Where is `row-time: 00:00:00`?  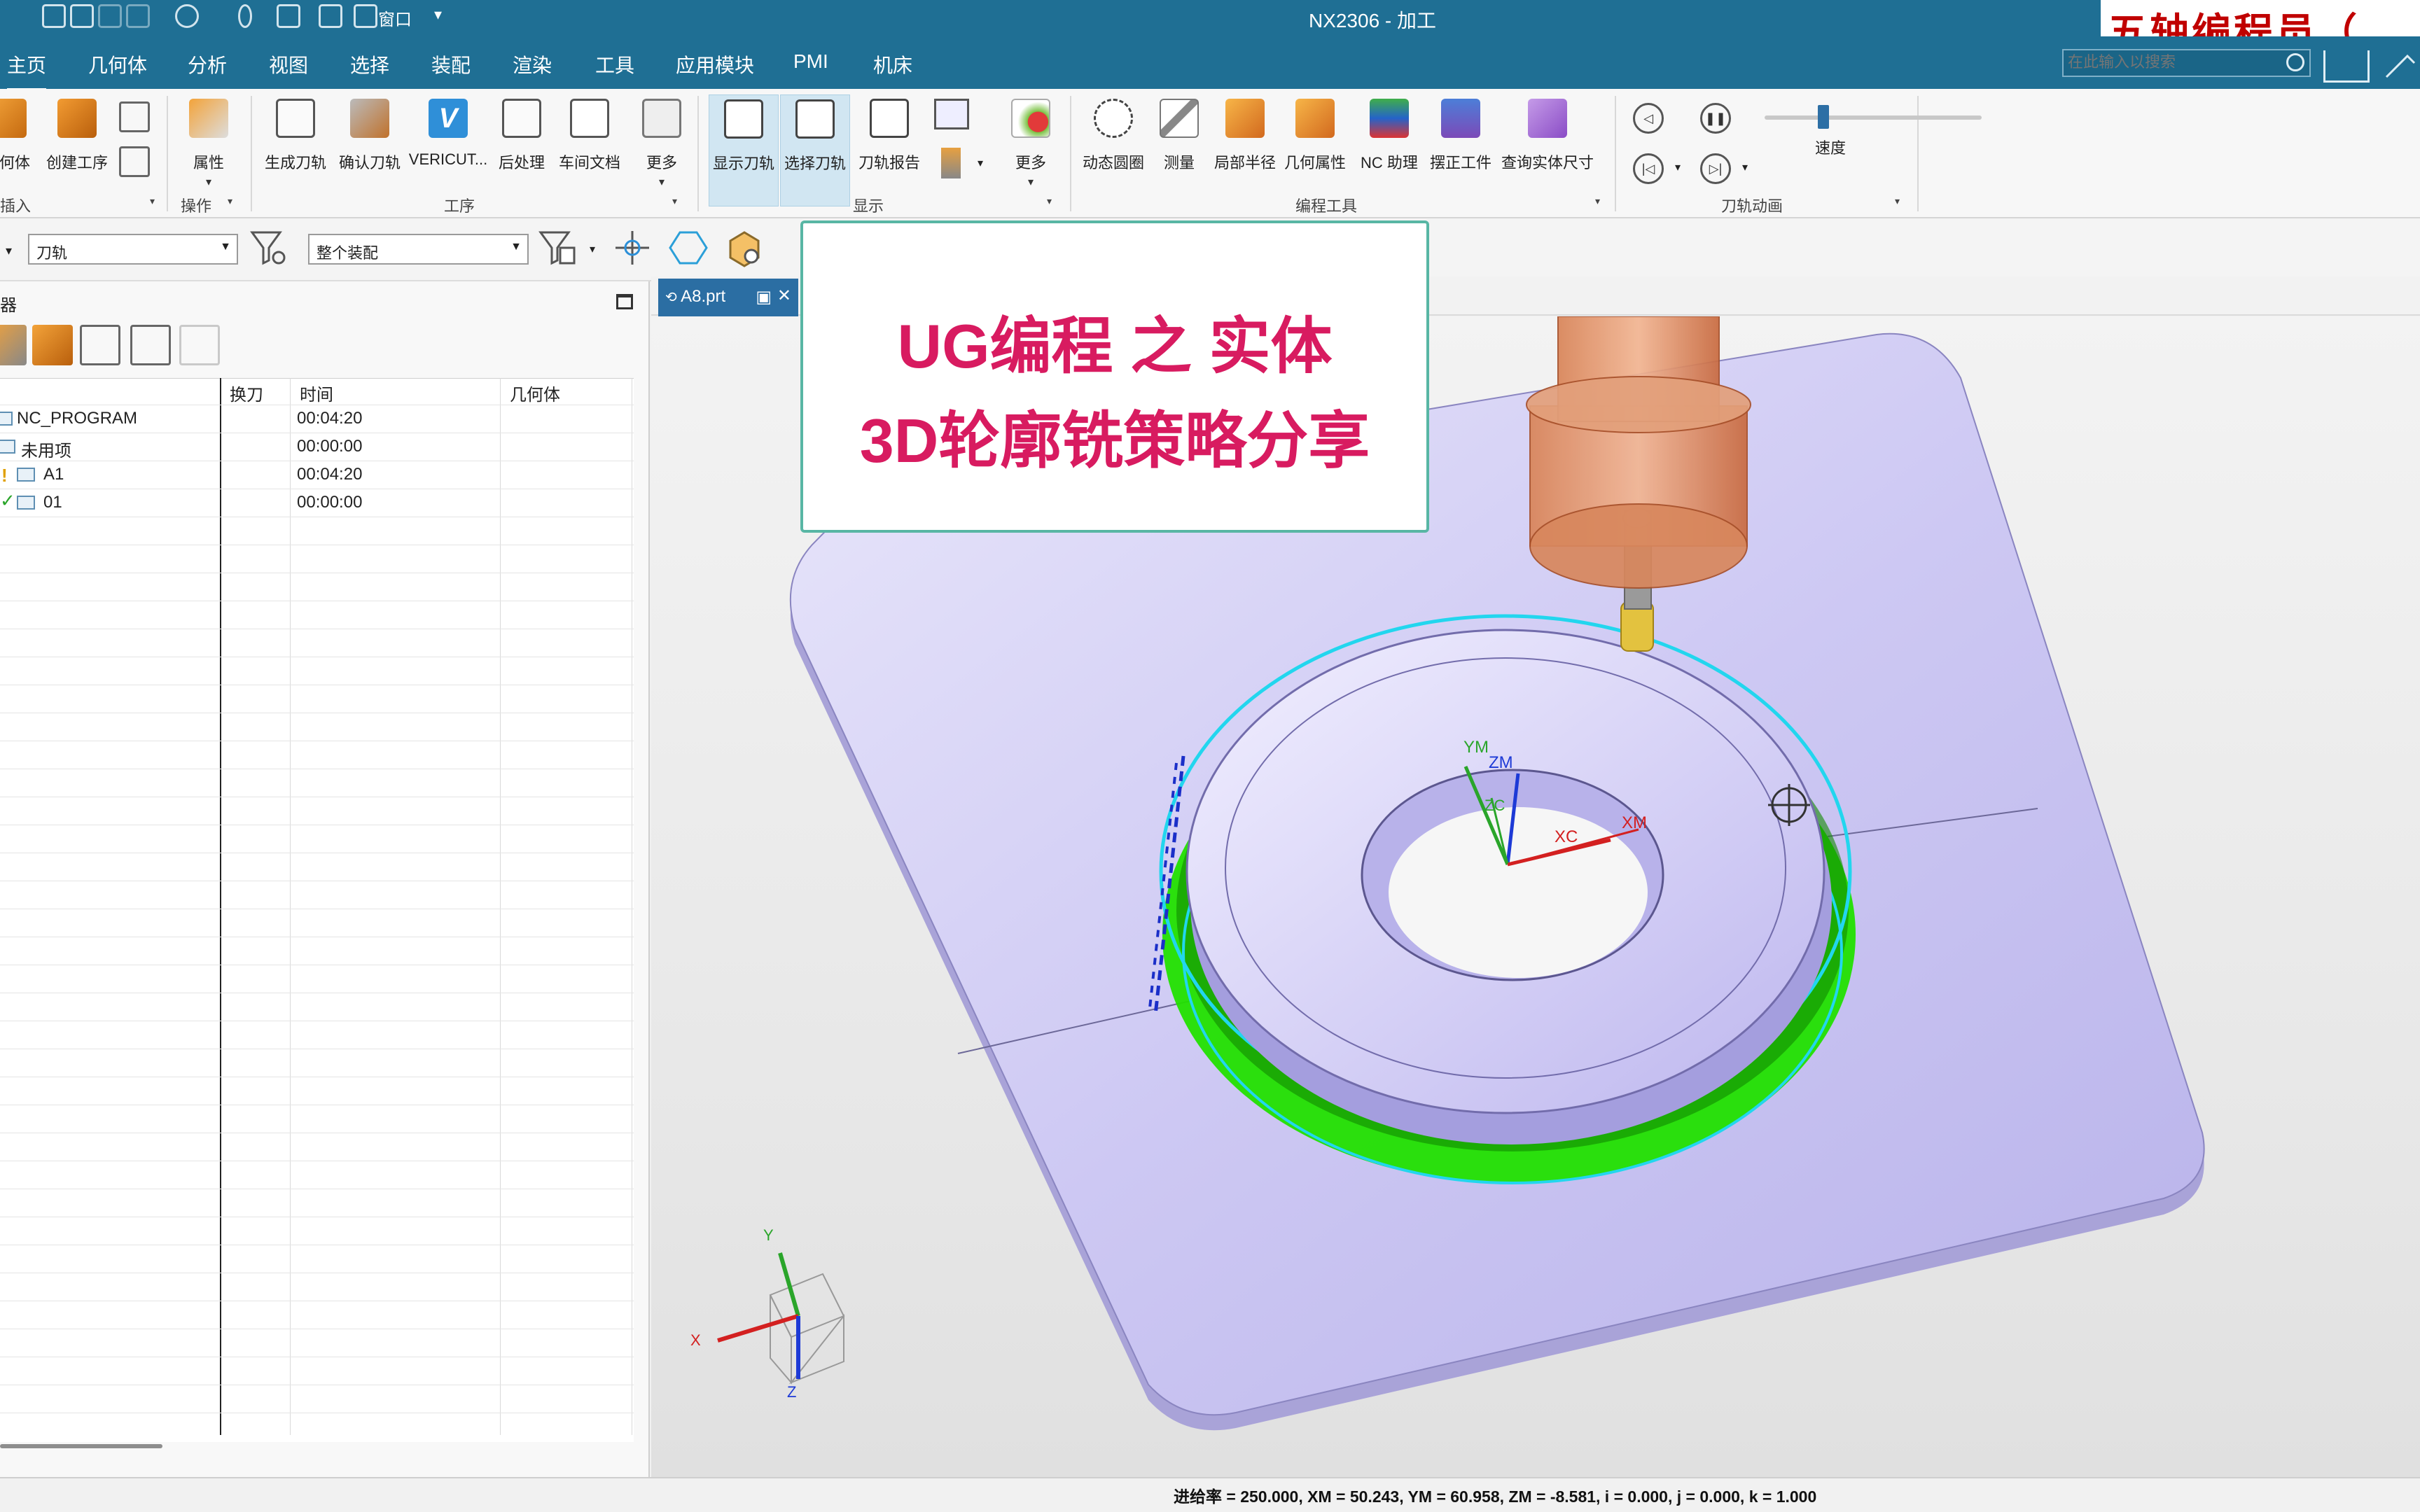
row-time: 00:00:00 is located at coordinates (330, 446).